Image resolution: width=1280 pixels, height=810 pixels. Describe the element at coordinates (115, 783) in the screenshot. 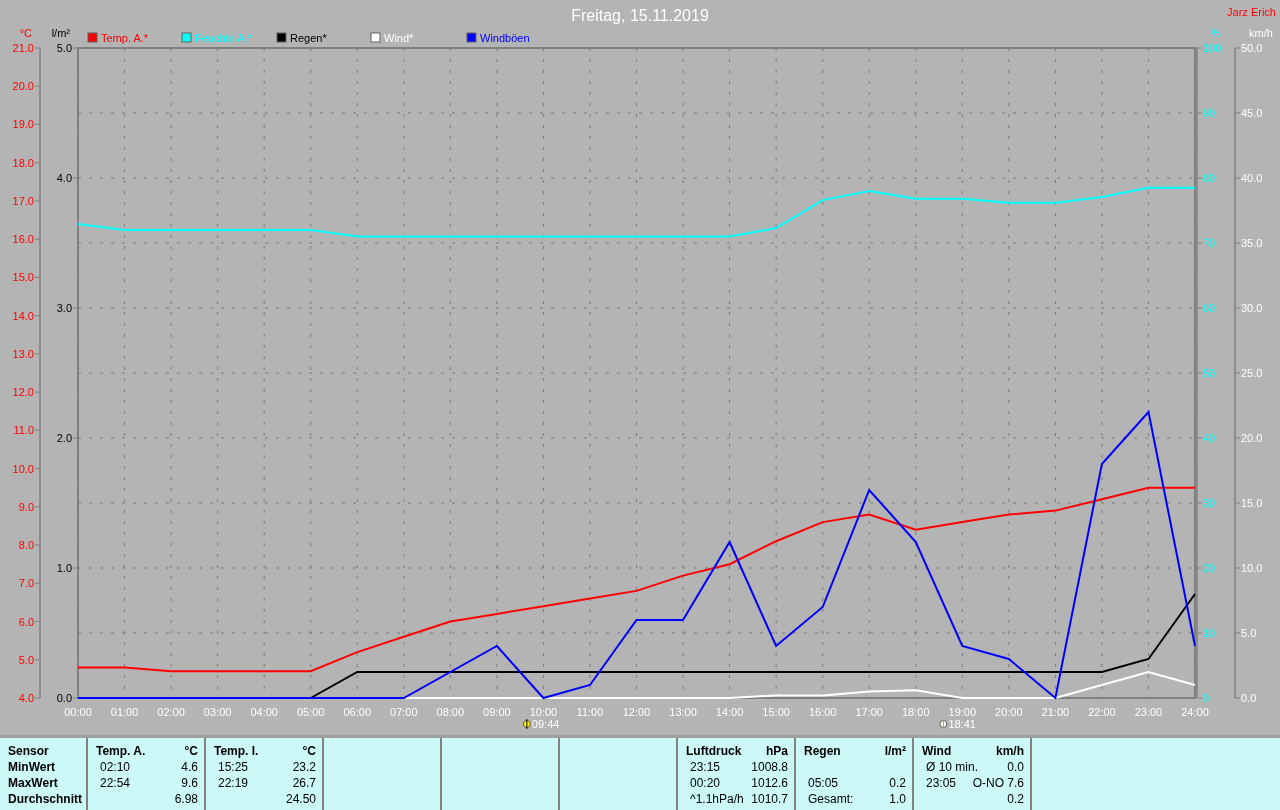

I see `stat-label: 22:54` at that location.